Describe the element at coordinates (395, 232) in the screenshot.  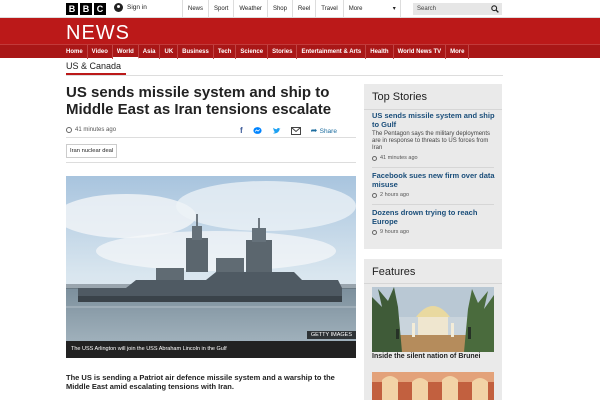
I see `top-story-time-text: 9 hours ago` at that location.